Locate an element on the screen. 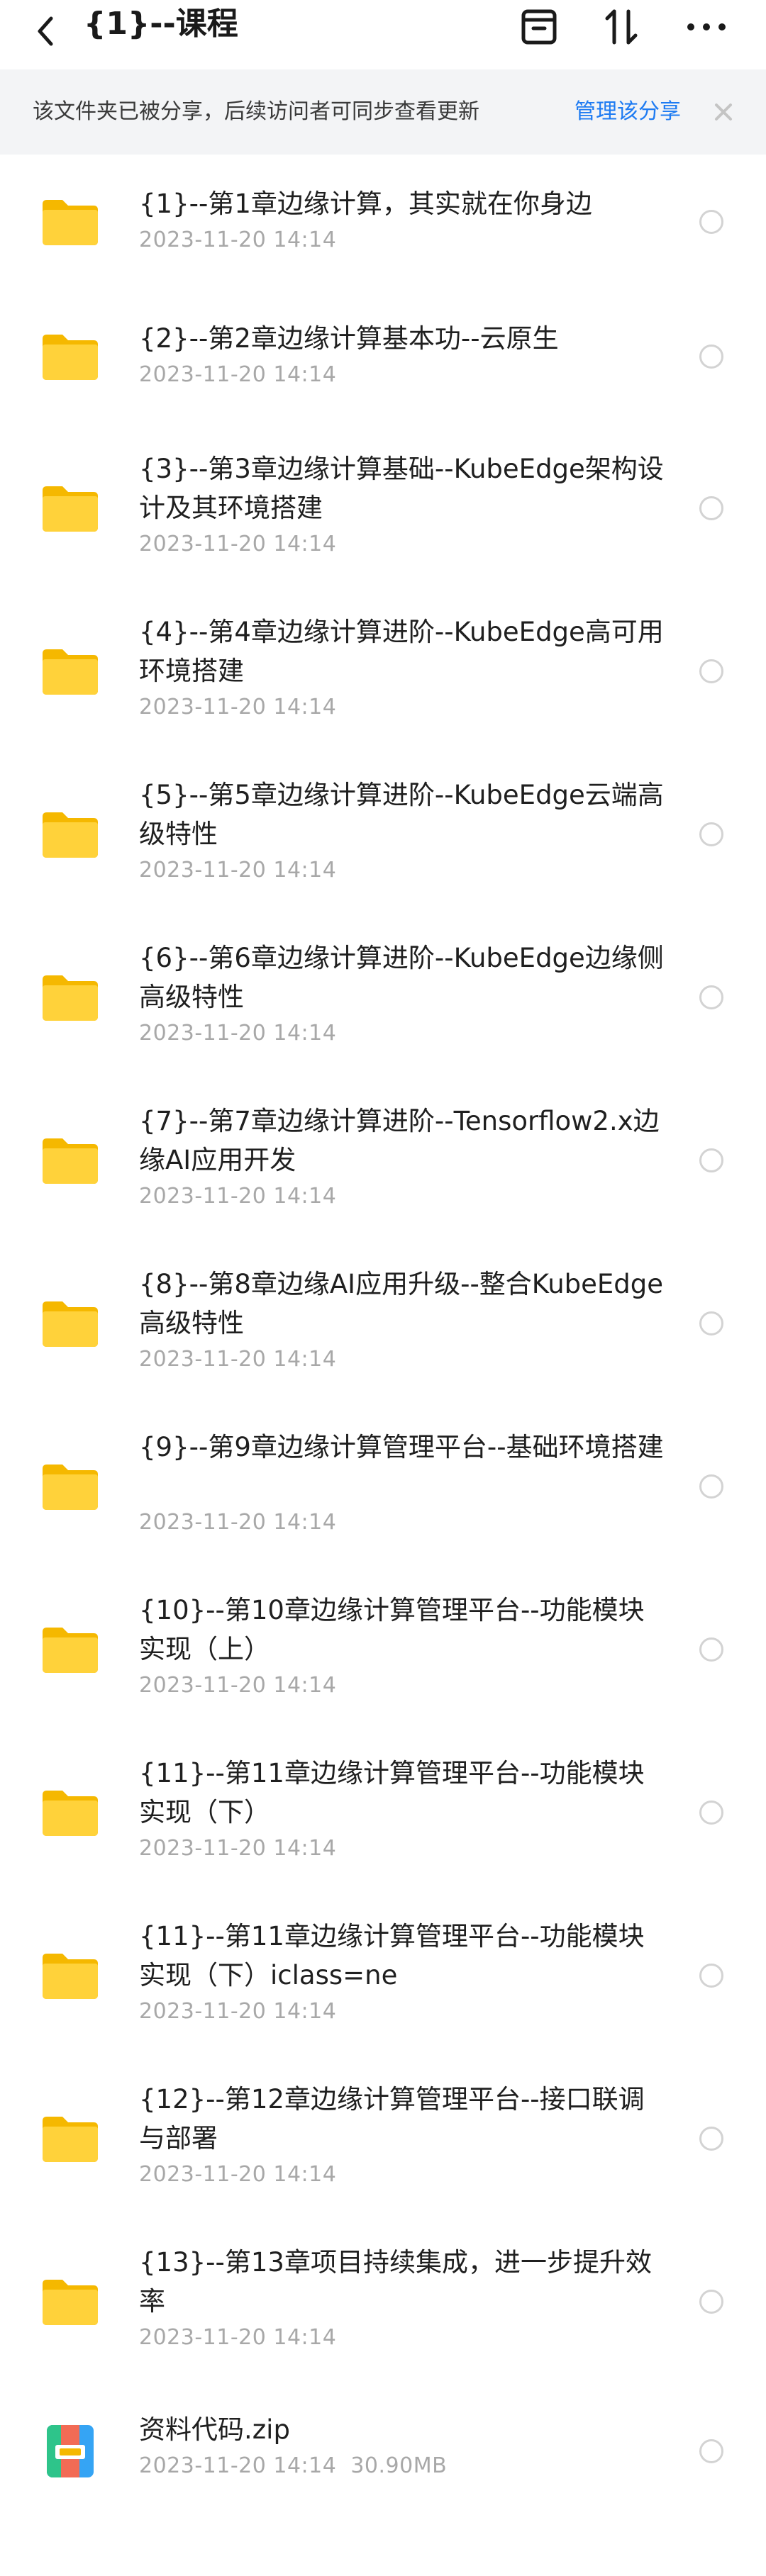  item-name: {11}--第11章边缘计算管理平台--功能模块实现（下）iclass=ne is located at coordinates (392, 1955).